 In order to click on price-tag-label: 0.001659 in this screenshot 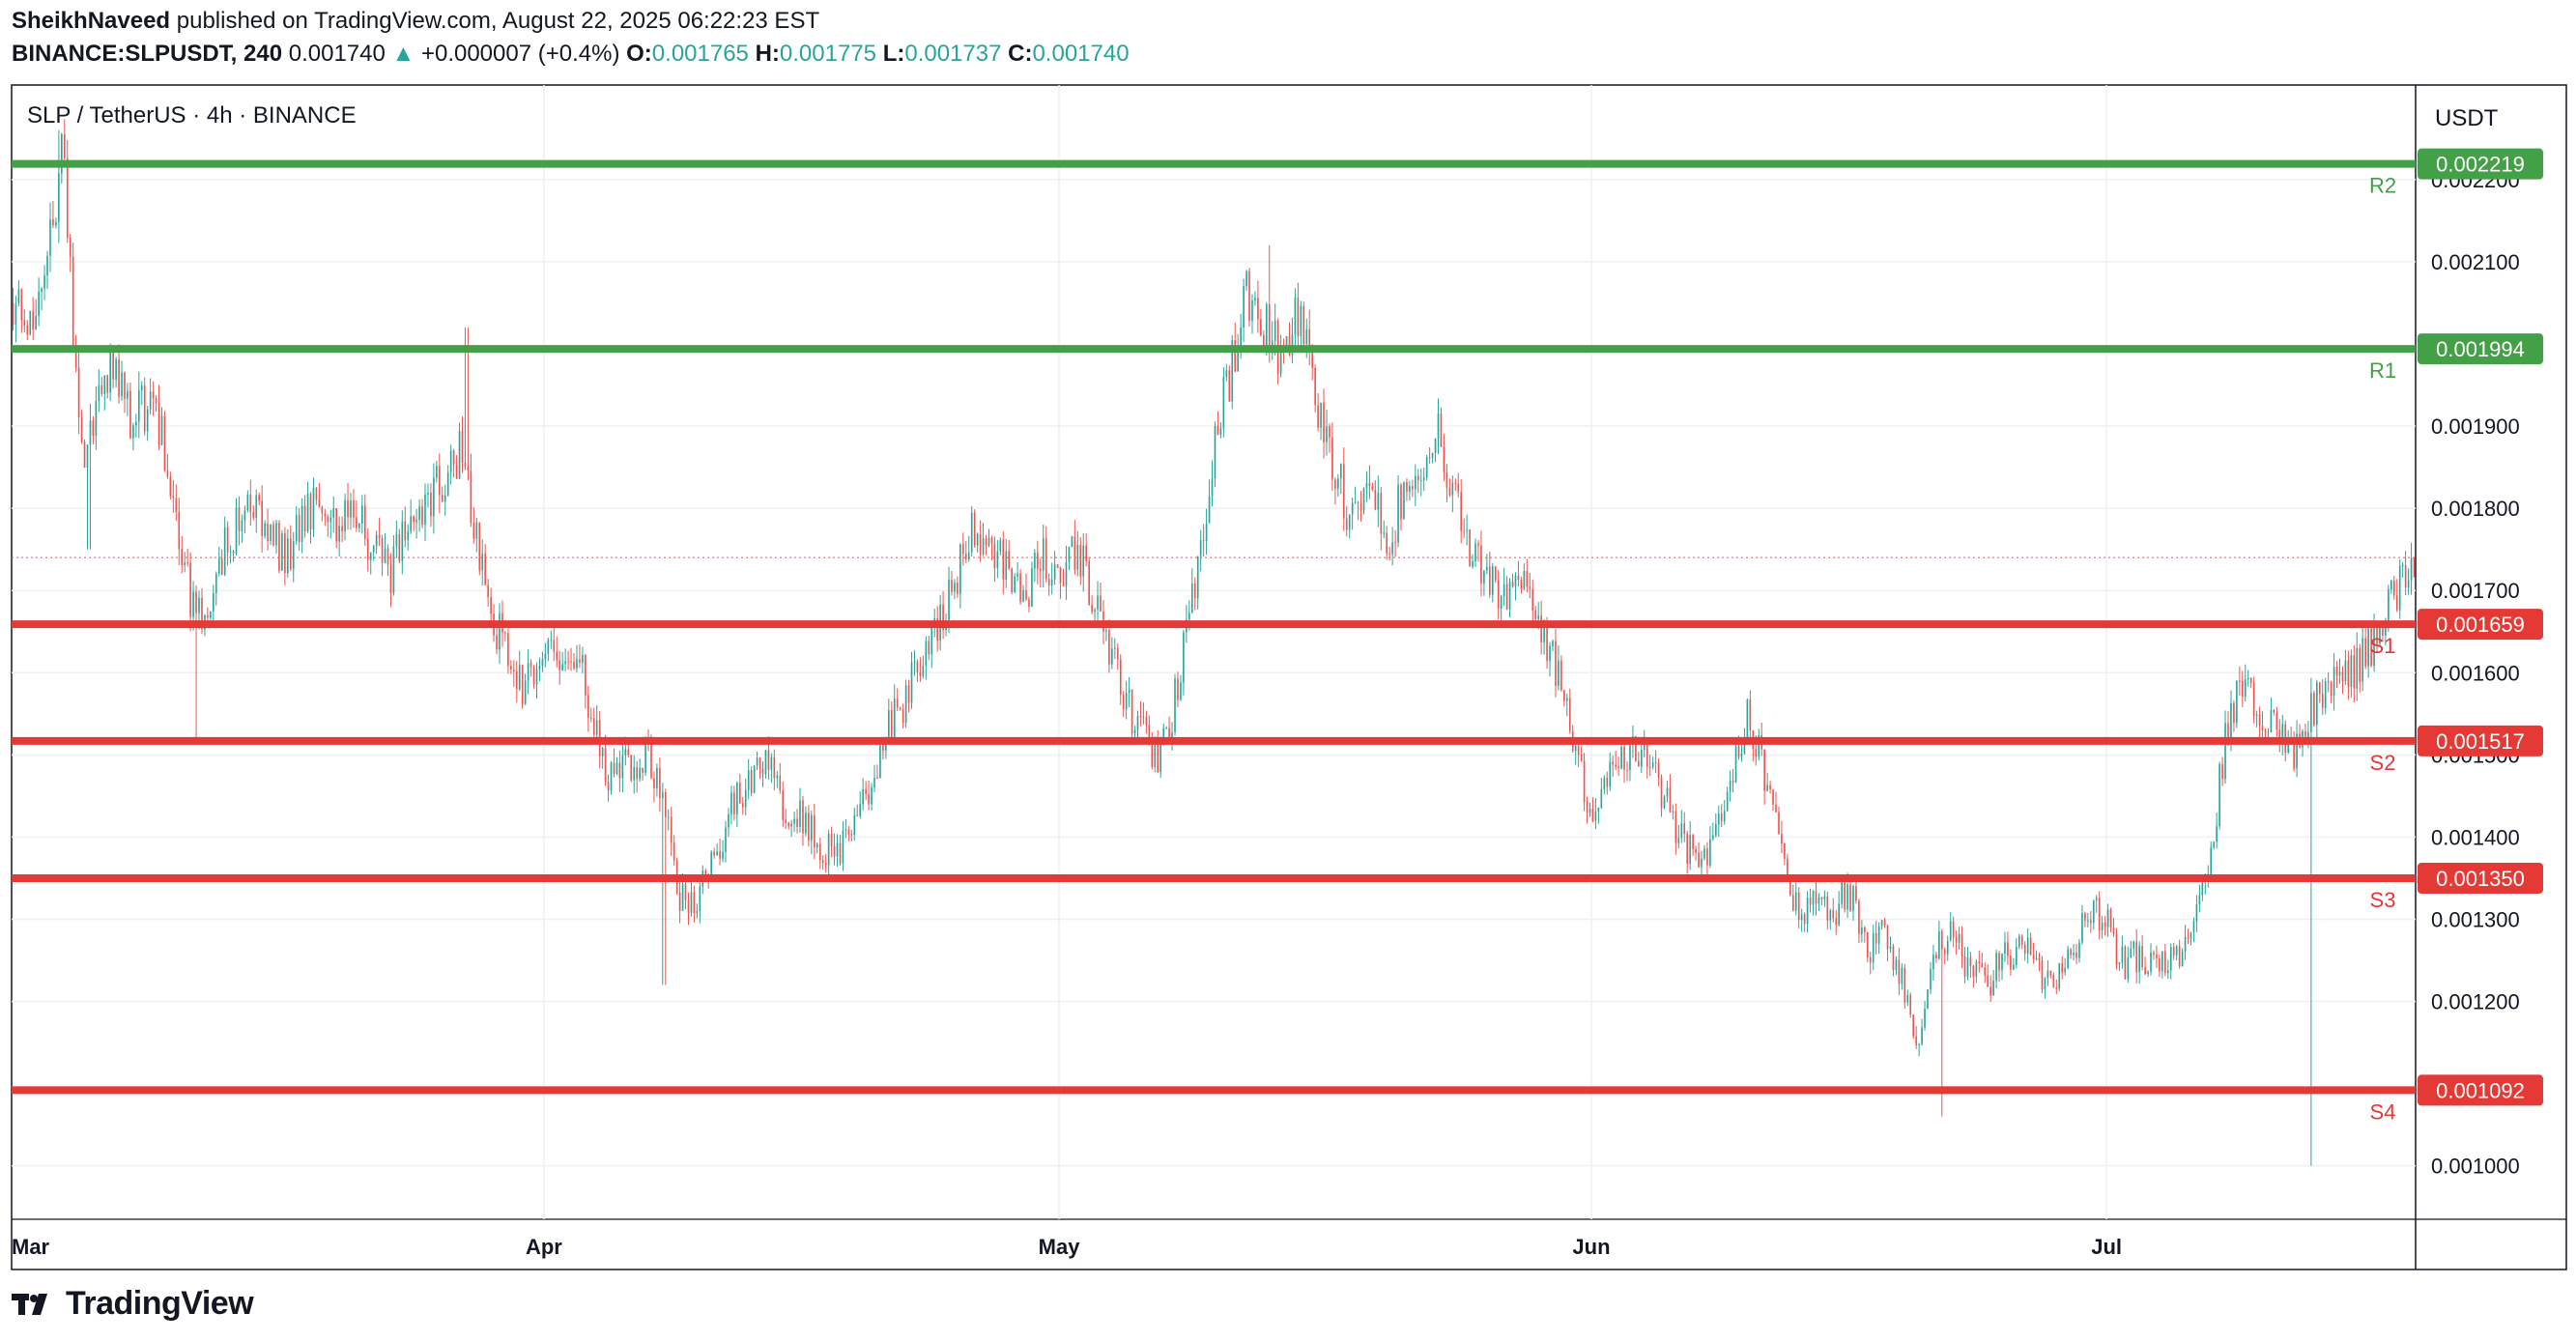, I will do `click(2480, 625)`.